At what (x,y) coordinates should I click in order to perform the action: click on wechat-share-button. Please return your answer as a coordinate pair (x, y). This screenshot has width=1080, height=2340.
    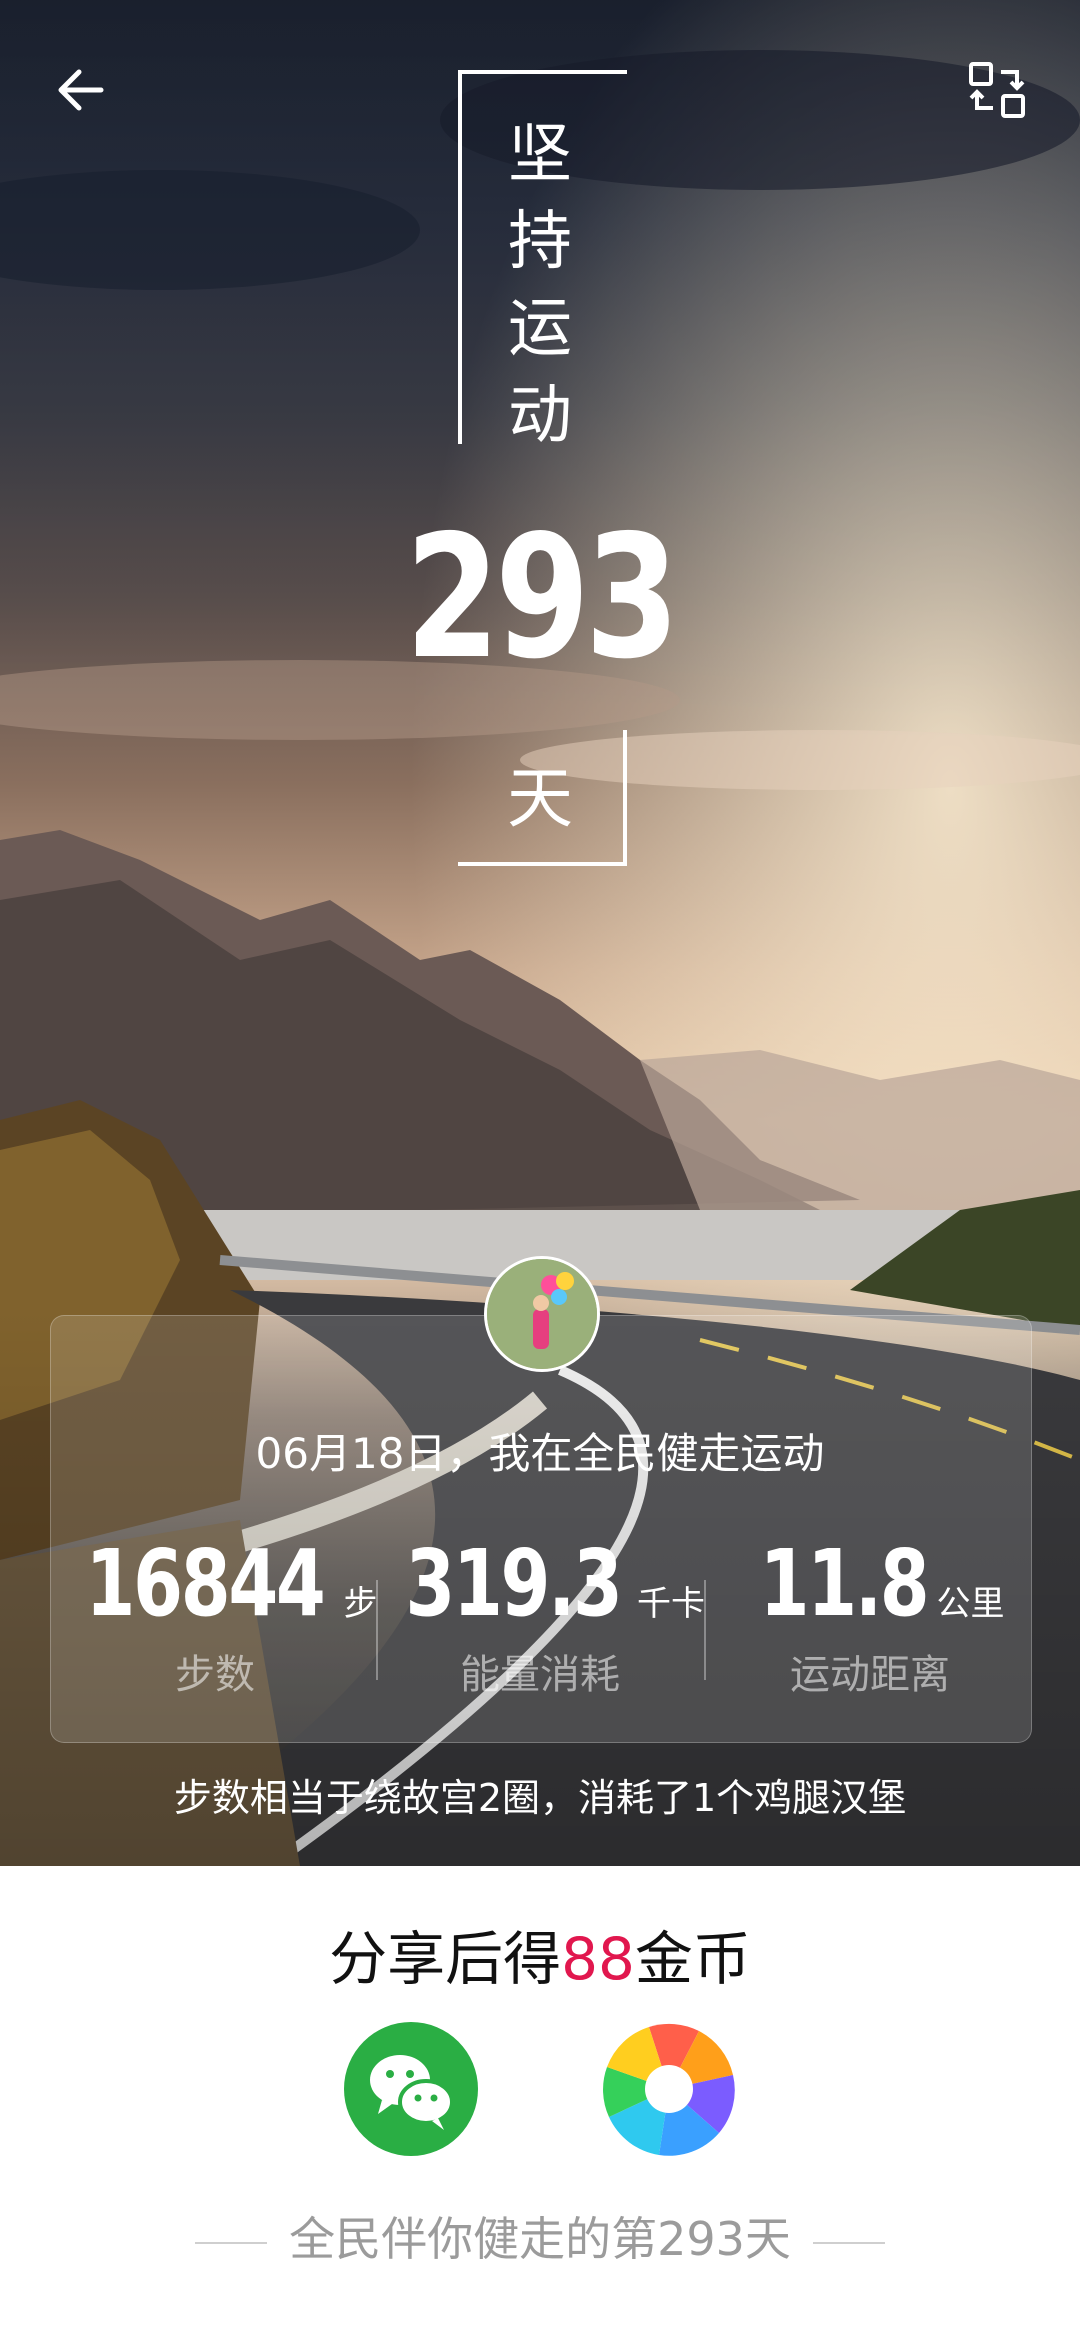
    Looking at the image, I should click on (411, 2089).